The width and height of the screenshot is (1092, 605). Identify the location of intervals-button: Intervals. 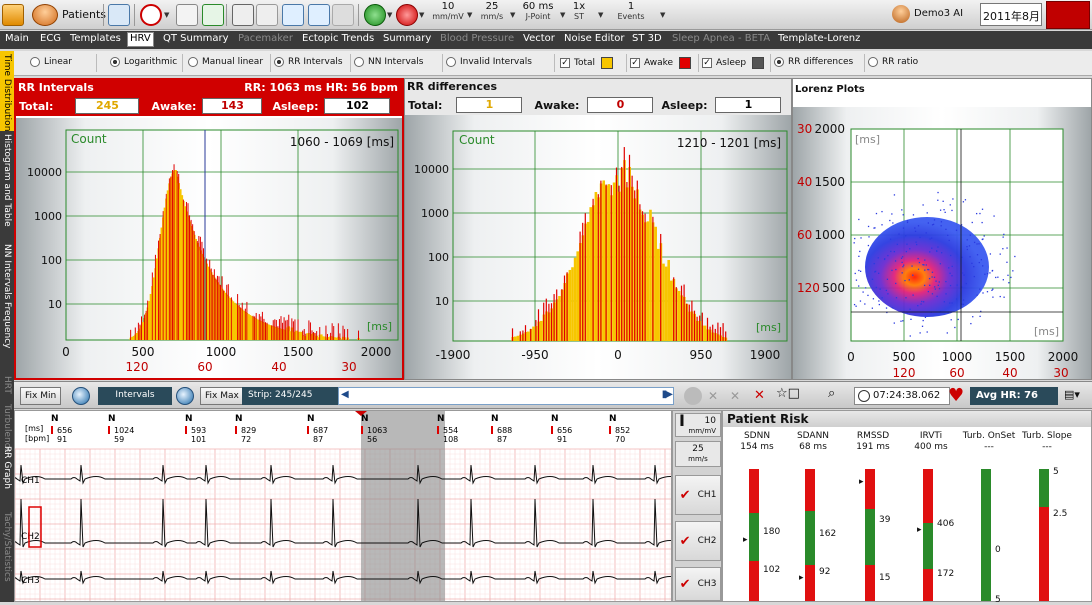
(135, 396).